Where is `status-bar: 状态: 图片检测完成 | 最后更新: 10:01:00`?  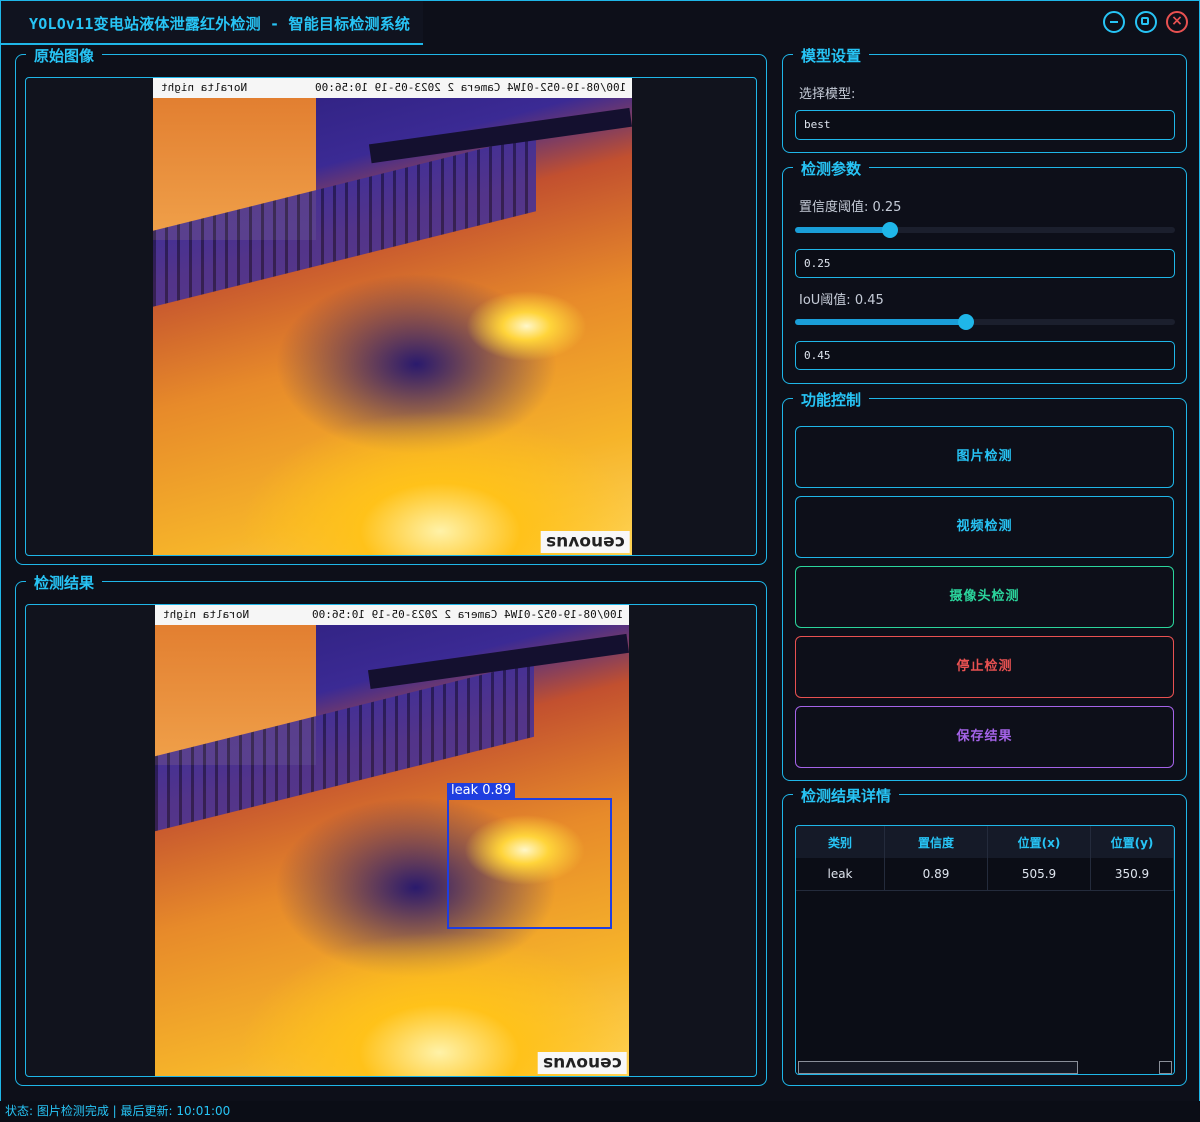
status-bar: 状态: 图片检测完成 | 最后更新: 10:01:00 is located at coordinates (600, 1111).